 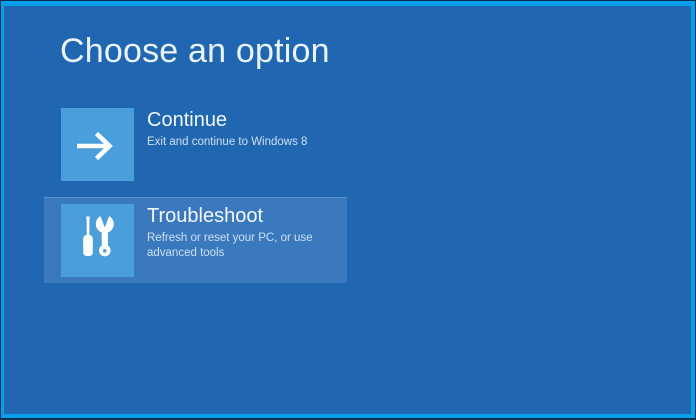 What do you see at coordinates (187, 120) in the screenshot?
I see `option-label: Continue` at bounding box center [187, 120].